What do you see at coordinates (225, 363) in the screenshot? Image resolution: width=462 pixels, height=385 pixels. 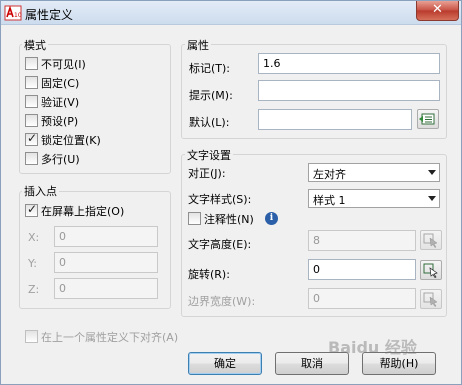 I see `ok-button: 确定` at bounding box center [225, 363].